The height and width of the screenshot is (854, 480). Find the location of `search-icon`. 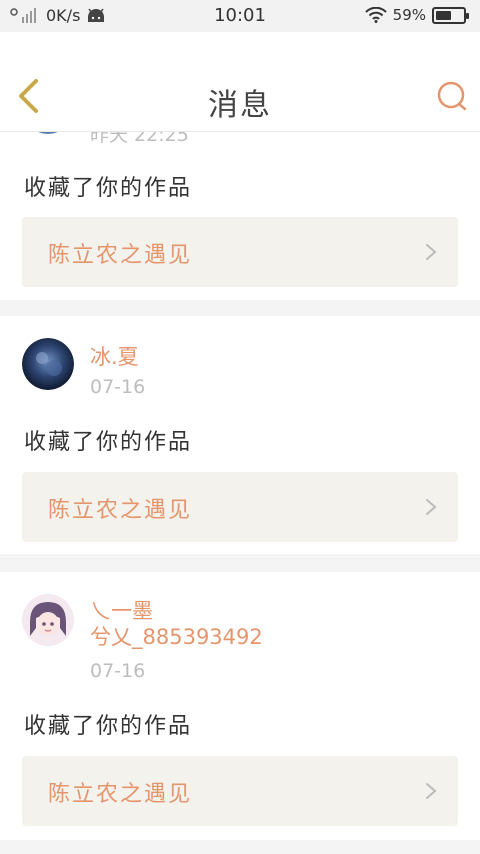

search-icon is located at coordinates (452, 96).